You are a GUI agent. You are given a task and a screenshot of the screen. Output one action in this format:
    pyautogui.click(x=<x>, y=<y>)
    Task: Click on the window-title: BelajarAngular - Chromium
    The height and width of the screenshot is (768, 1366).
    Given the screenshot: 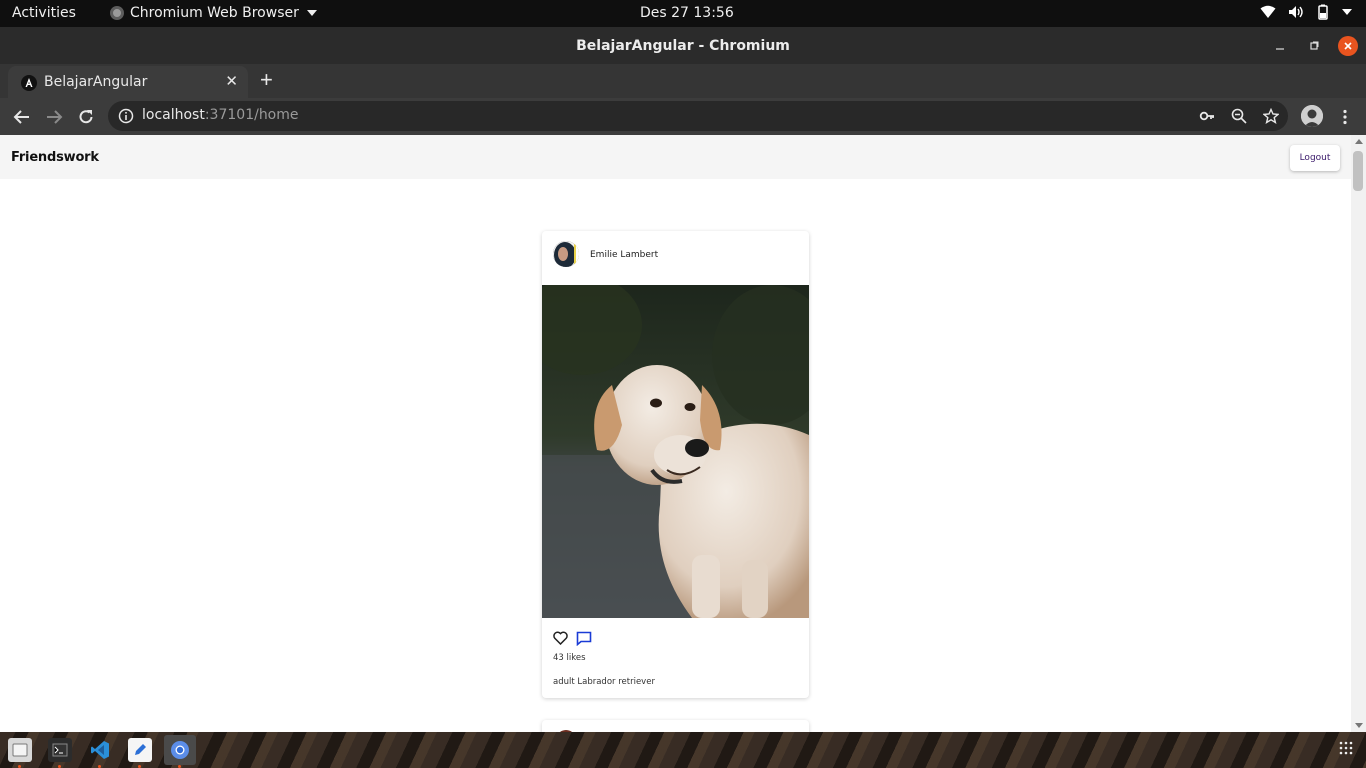 What is the action you would take?
    pyautogui.click(x=683, y=46)
    